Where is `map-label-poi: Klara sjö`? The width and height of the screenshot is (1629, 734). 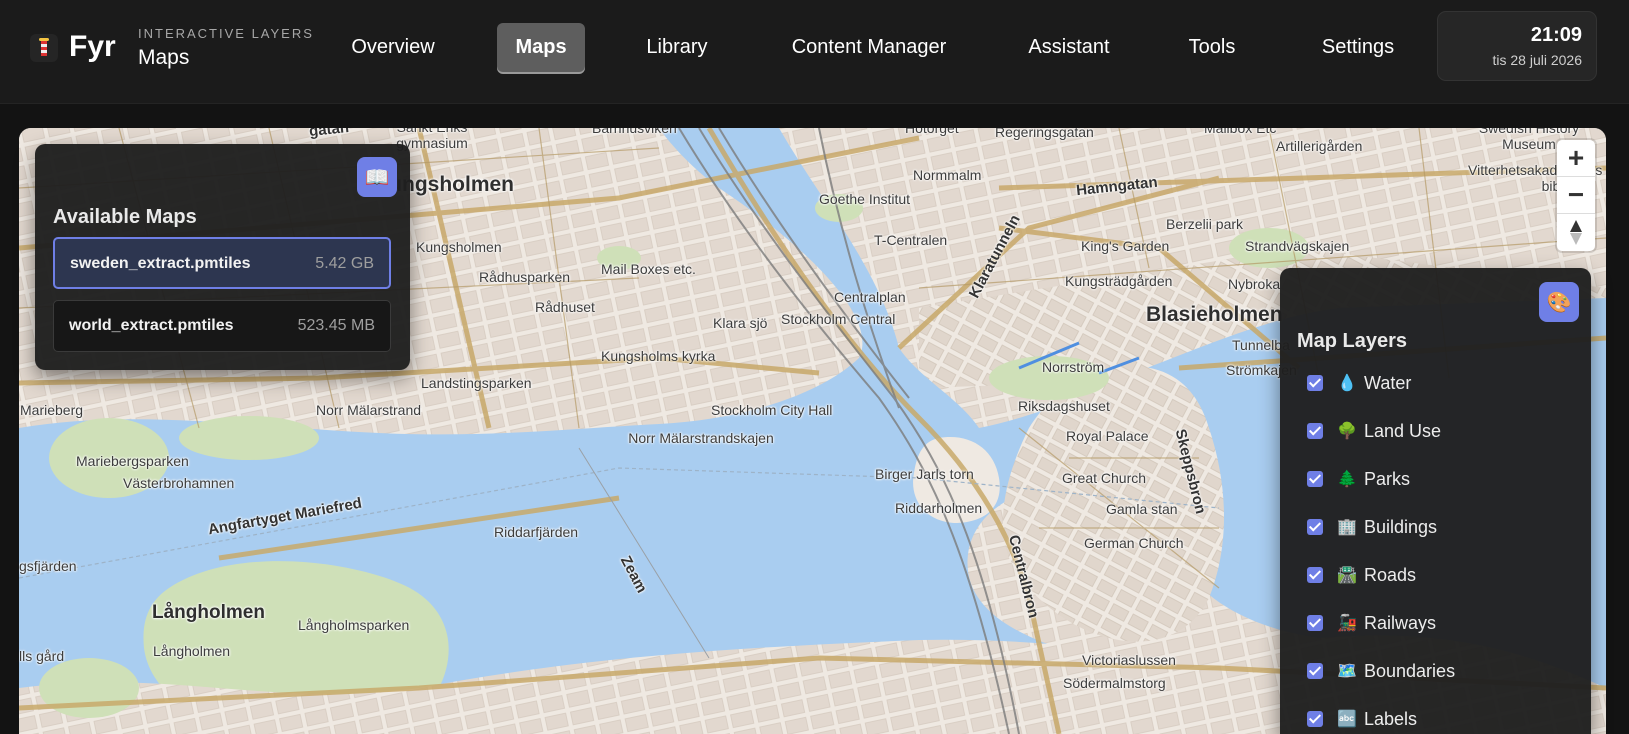 map-label-poi: Klara sjö is located at coordinates (740, 323).